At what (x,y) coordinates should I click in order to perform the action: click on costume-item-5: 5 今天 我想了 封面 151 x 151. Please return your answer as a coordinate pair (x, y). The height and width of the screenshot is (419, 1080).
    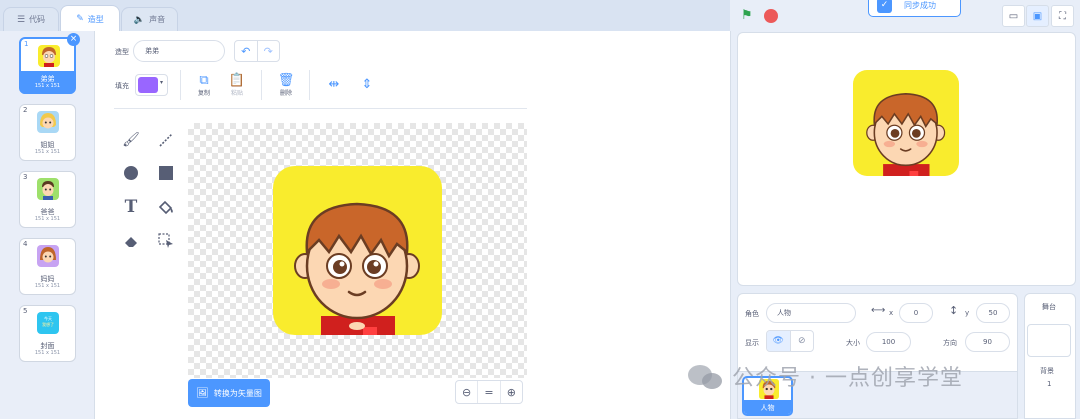
    Looking at the image, I should click on (47, 333).